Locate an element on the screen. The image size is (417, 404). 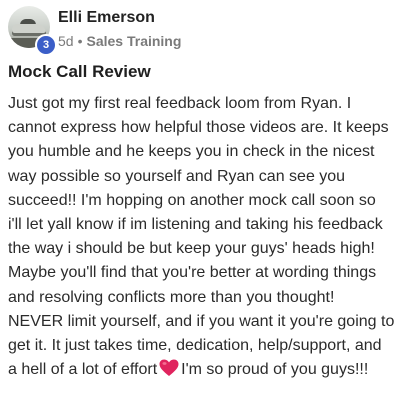
post-time: 5d is located at coordinates (66, 41).